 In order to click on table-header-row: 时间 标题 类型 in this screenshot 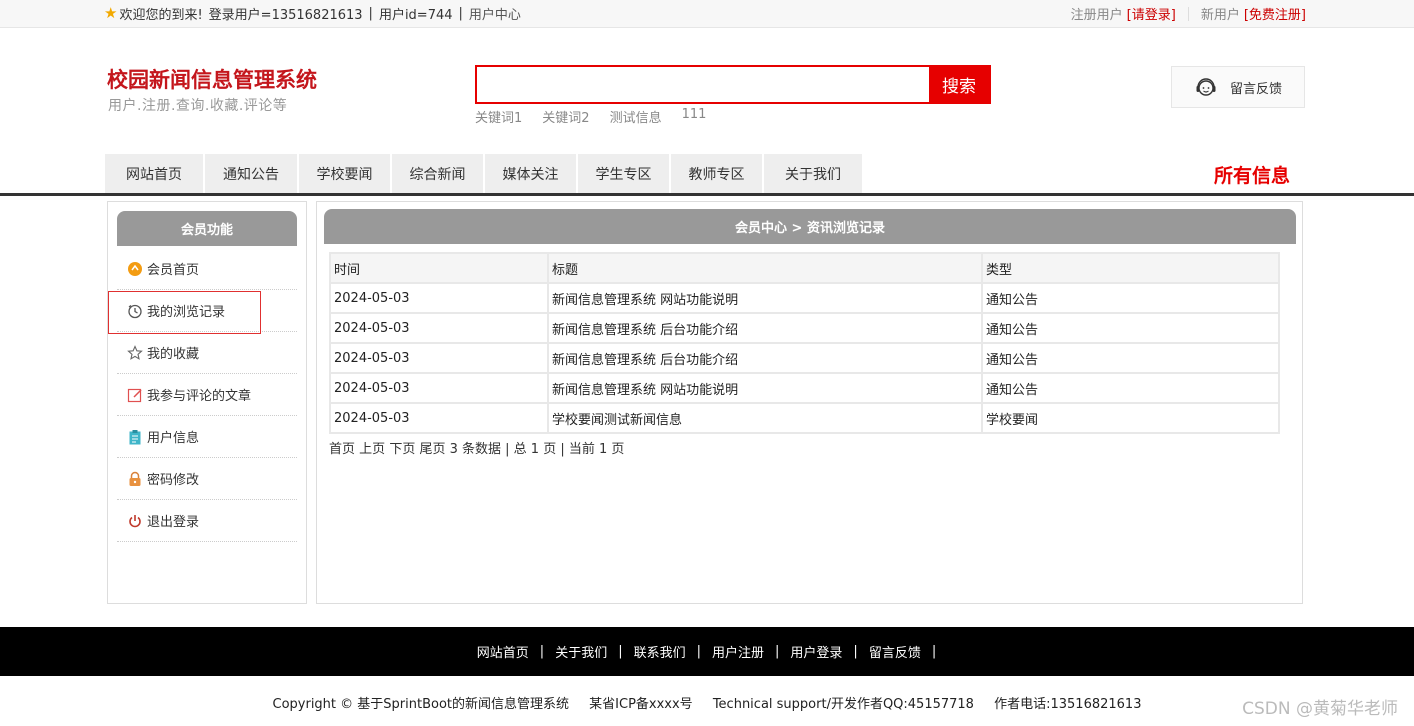, I will do `click(804, 268)`.